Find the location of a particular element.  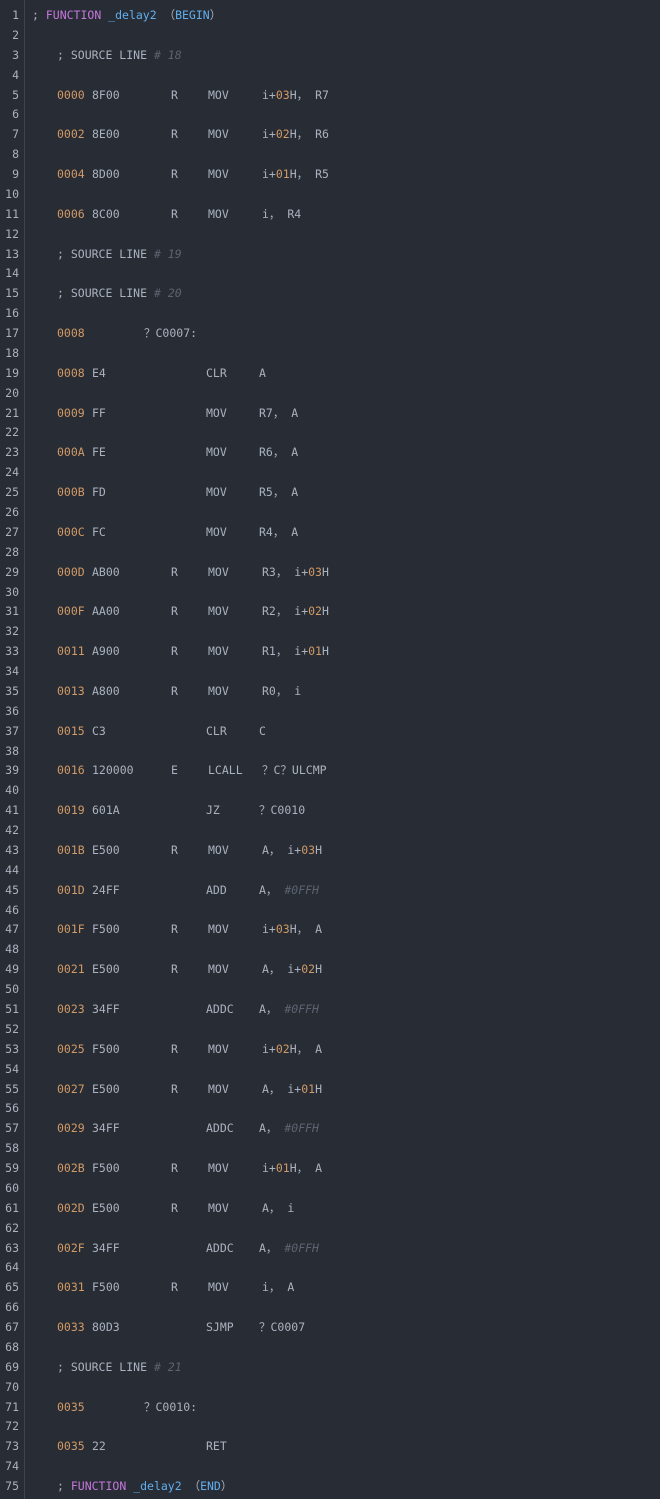

operands: A， i is located at coordinates (278, 1208).